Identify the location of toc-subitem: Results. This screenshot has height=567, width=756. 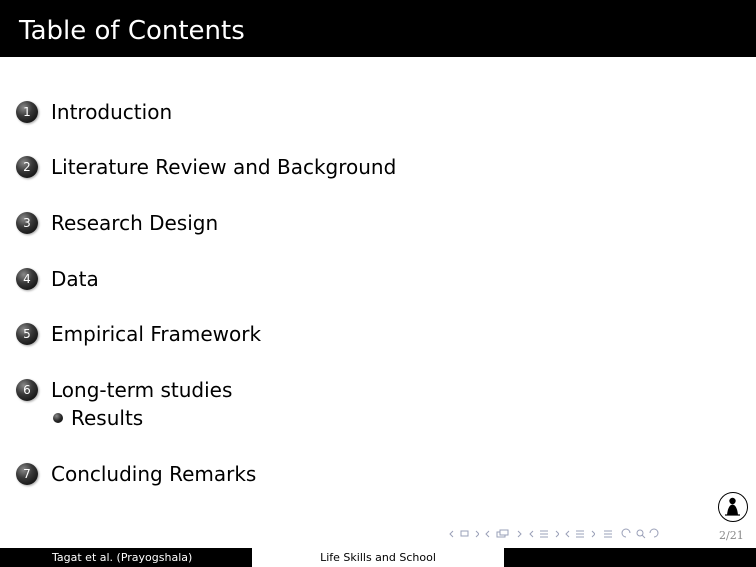
(142, 418).